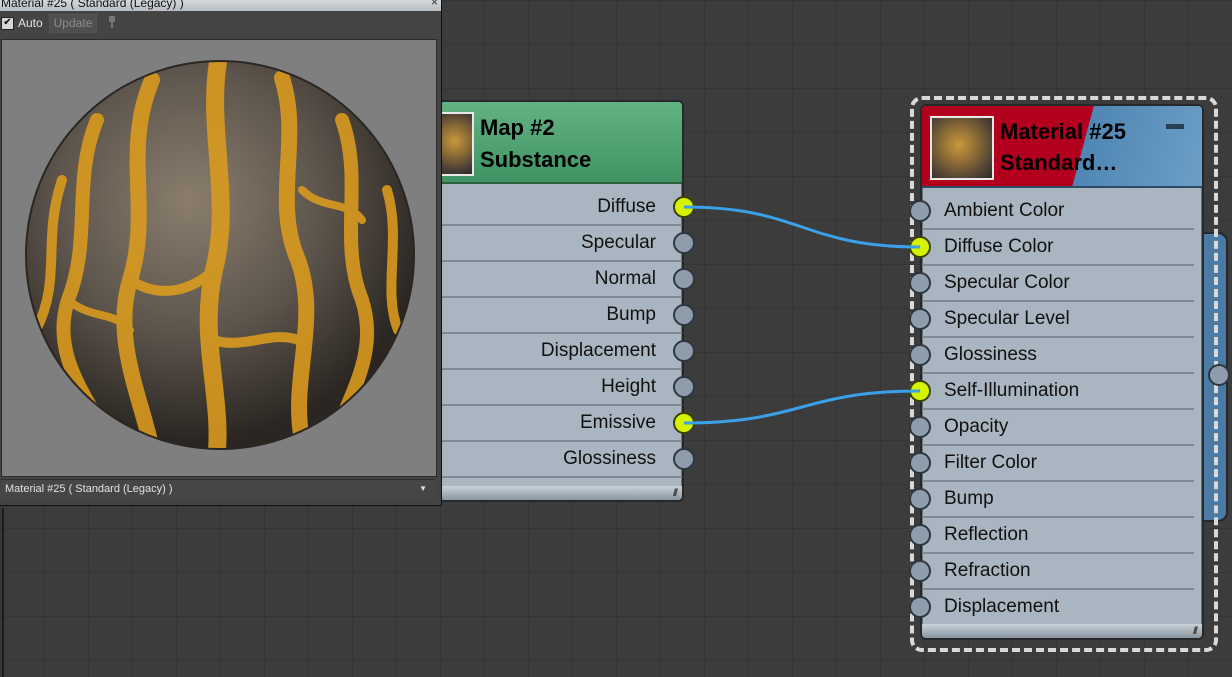 The width and height of the screenshot is (1232, 677). I want to click on input-slot-row: Displacement, so click(1051, 608).